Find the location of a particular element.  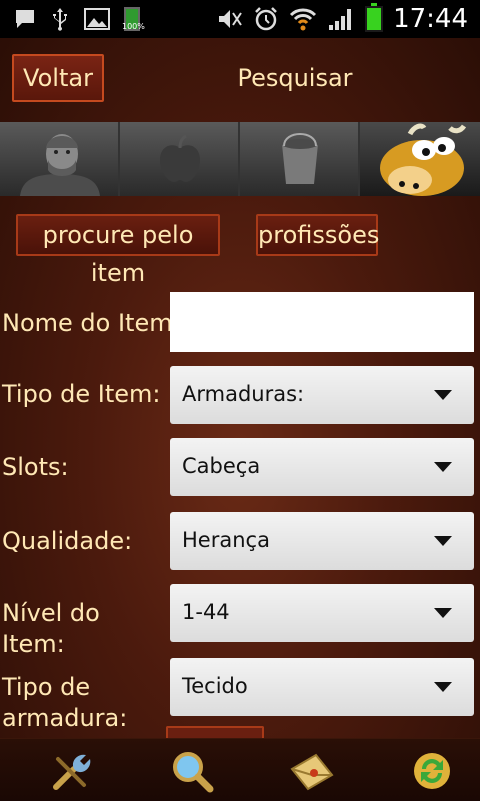

signal-icon is located at coordinates (340, 19).